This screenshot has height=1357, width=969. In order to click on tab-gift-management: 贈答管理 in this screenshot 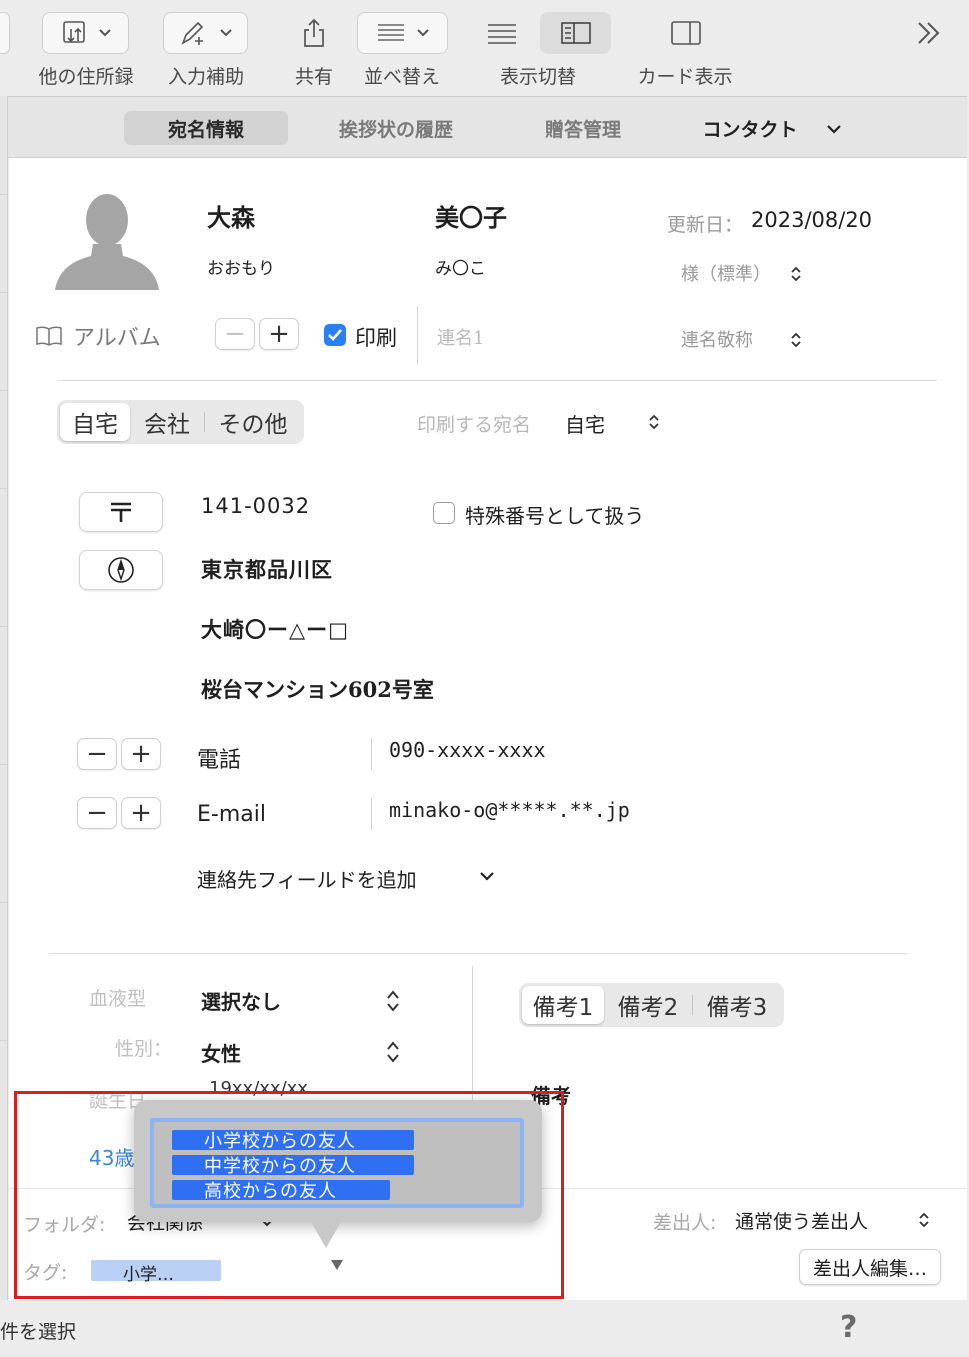, I will do `click(583, 128)`.